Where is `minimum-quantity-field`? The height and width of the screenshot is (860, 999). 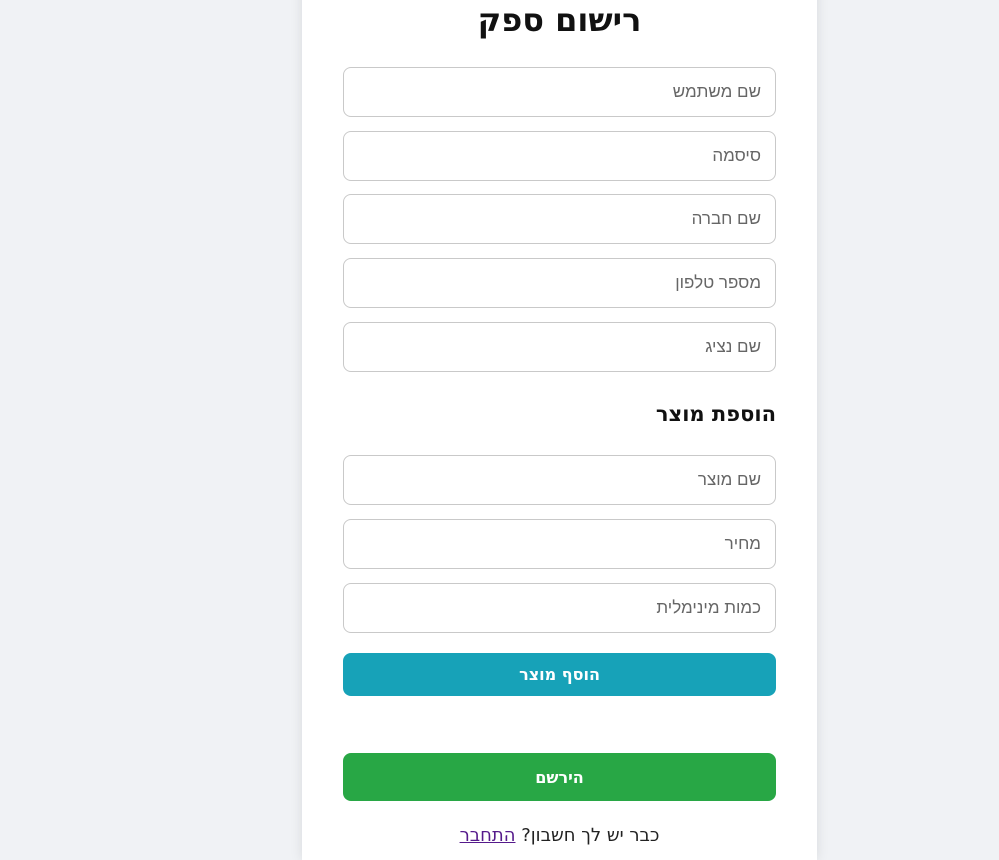
minimum-quantity-field is located at coordinates (559, 608).